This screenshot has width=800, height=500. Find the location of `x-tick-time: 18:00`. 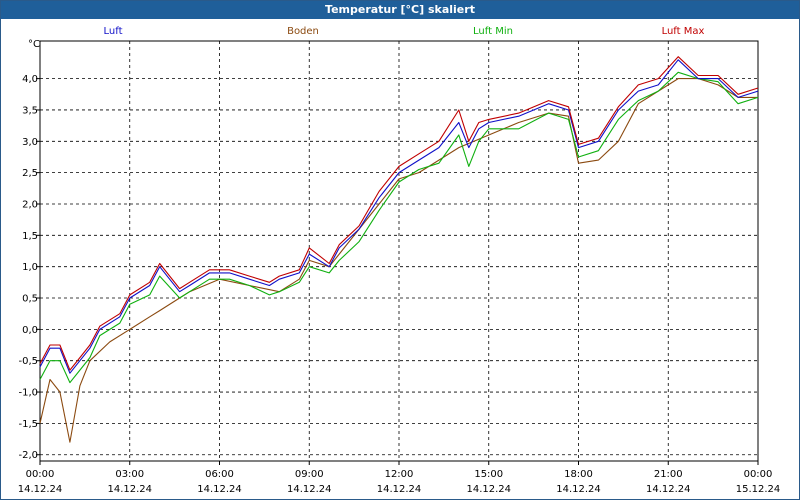

x-tick-time: 18:00 is located at coordinates (578, 474).